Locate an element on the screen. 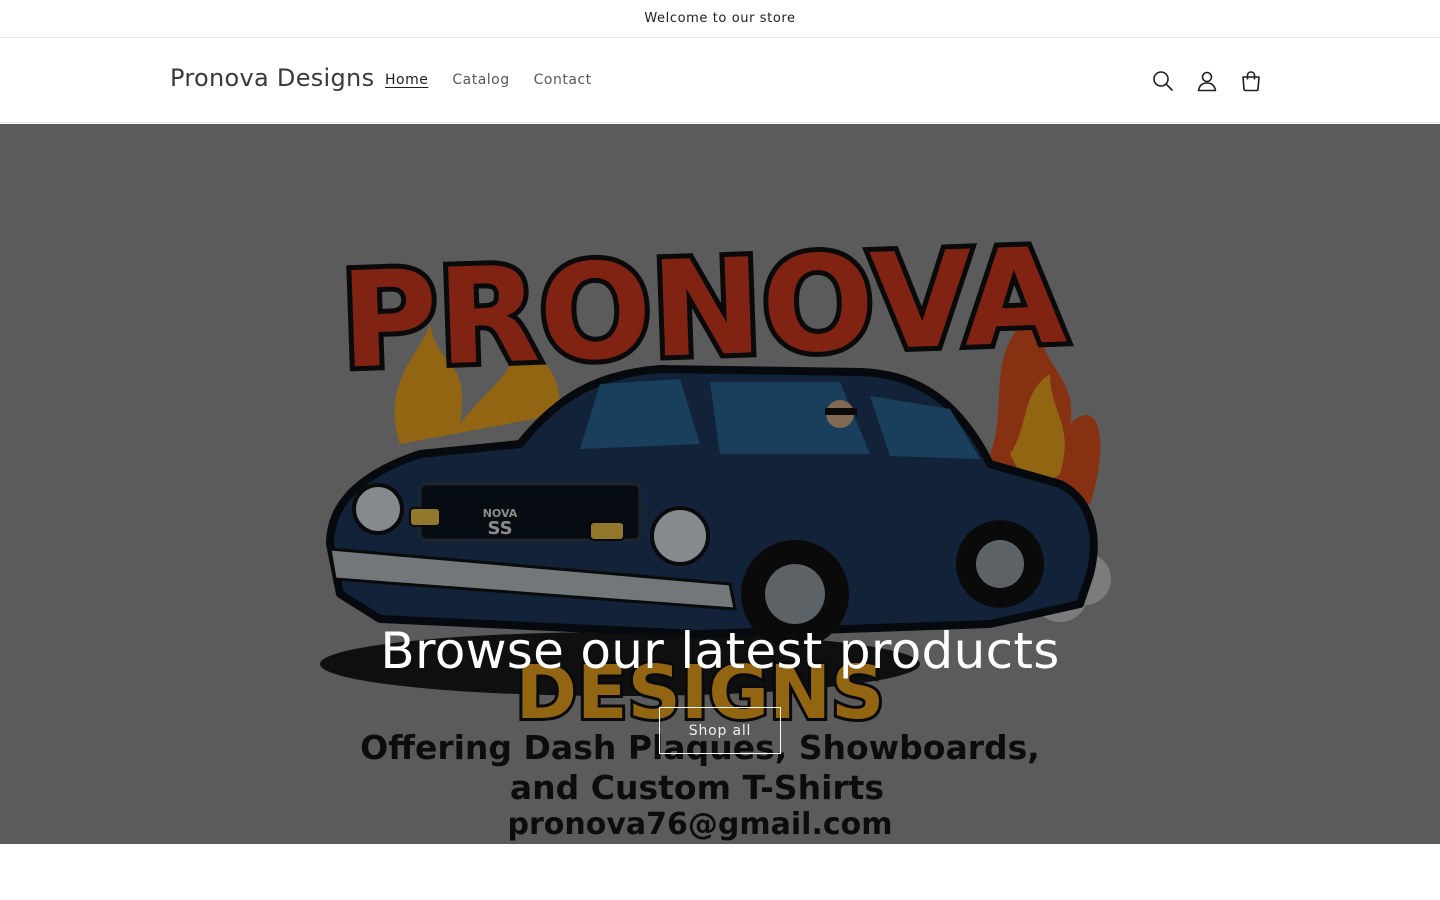  cart-icon is located at coordinates (1251, 81).